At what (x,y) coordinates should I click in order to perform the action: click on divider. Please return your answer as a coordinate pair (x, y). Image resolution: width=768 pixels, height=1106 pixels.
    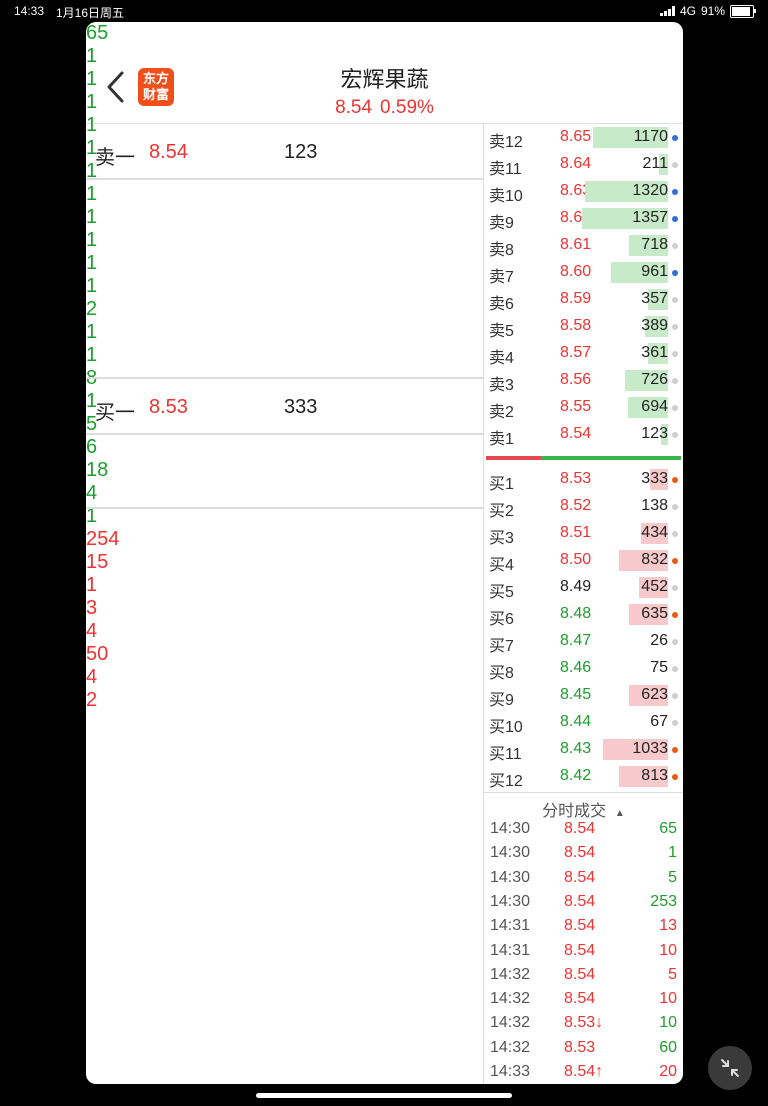
    Looking at the image, I should click on (284, 508).